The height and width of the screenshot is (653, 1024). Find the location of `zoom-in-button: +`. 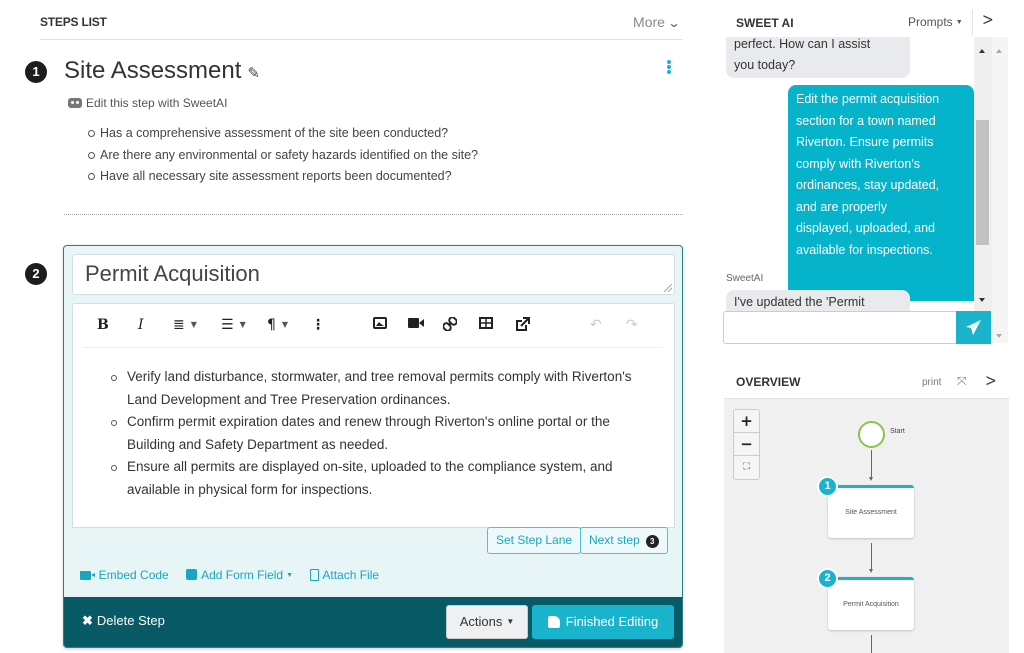

zoom-in-button: + is located at coordinates (746, 421).